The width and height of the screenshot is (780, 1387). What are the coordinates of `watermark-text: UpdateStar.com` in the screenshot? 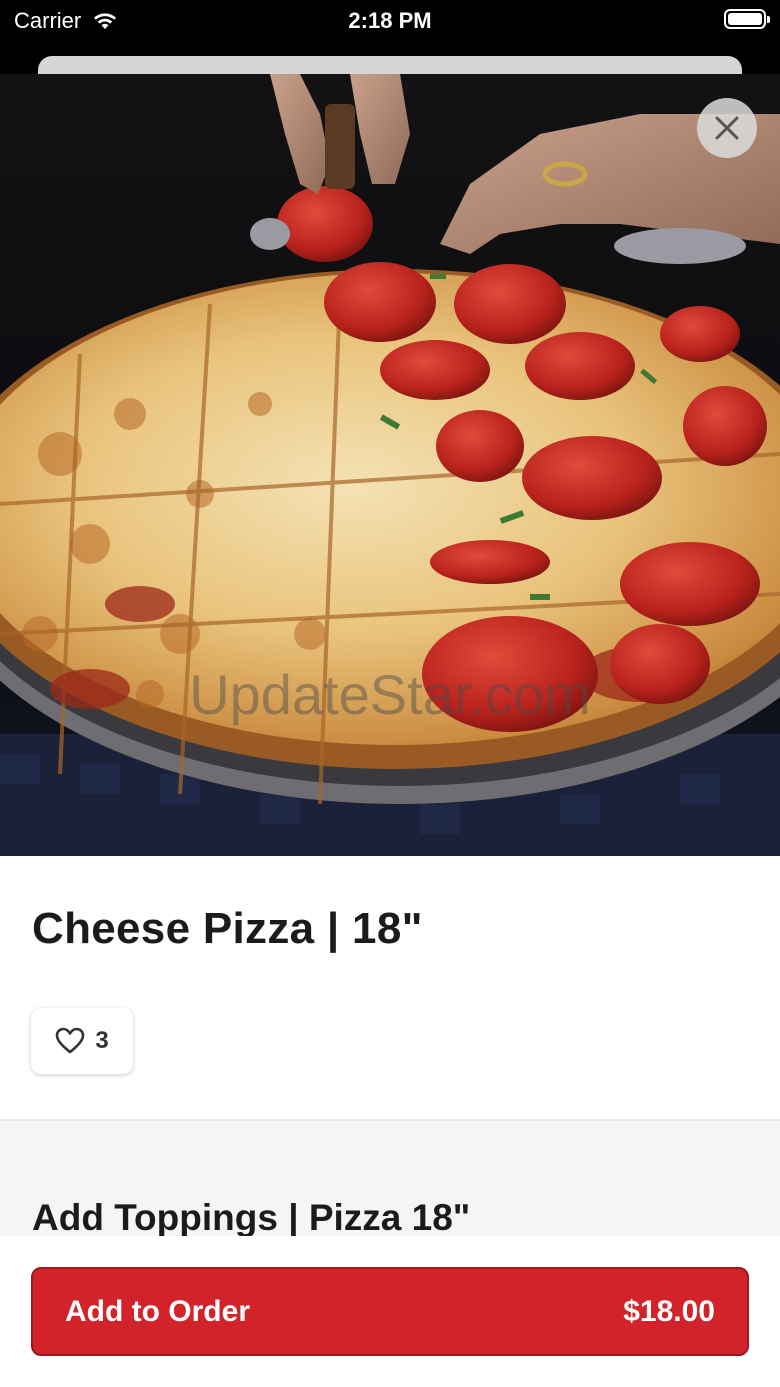 It's located at (390, 694).